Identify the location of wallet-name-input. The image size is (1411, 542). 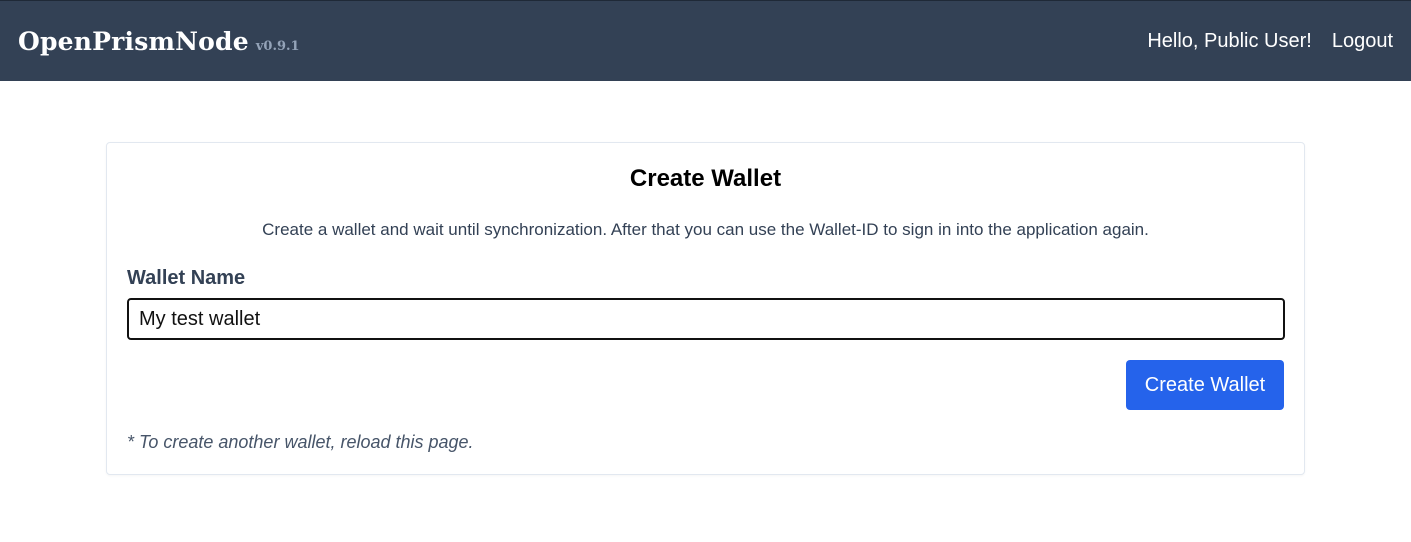
(706, 319).